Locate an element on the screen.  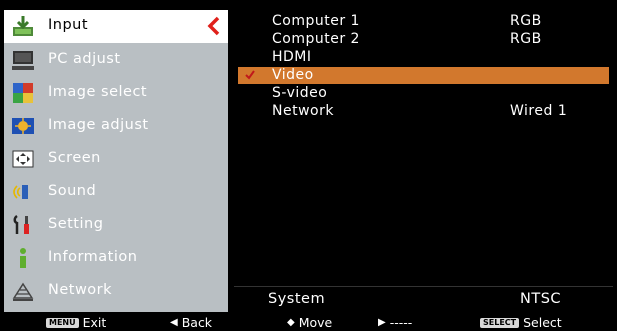
information-icon is located at coordinates (23, 258).